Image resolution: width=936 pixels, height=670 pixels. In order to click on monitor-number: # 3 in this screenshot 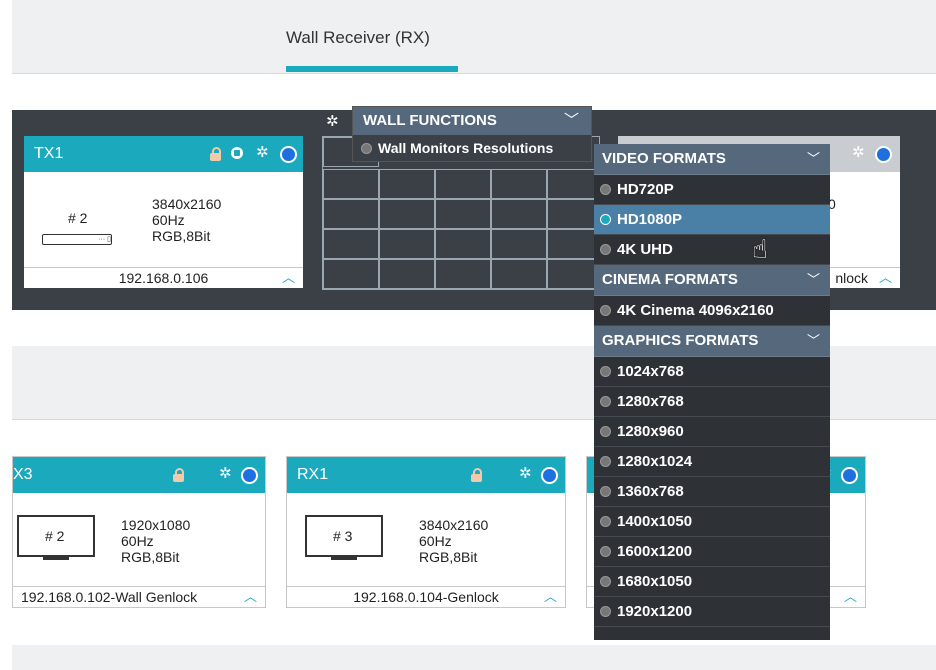, I will do `click(343, 536)`.